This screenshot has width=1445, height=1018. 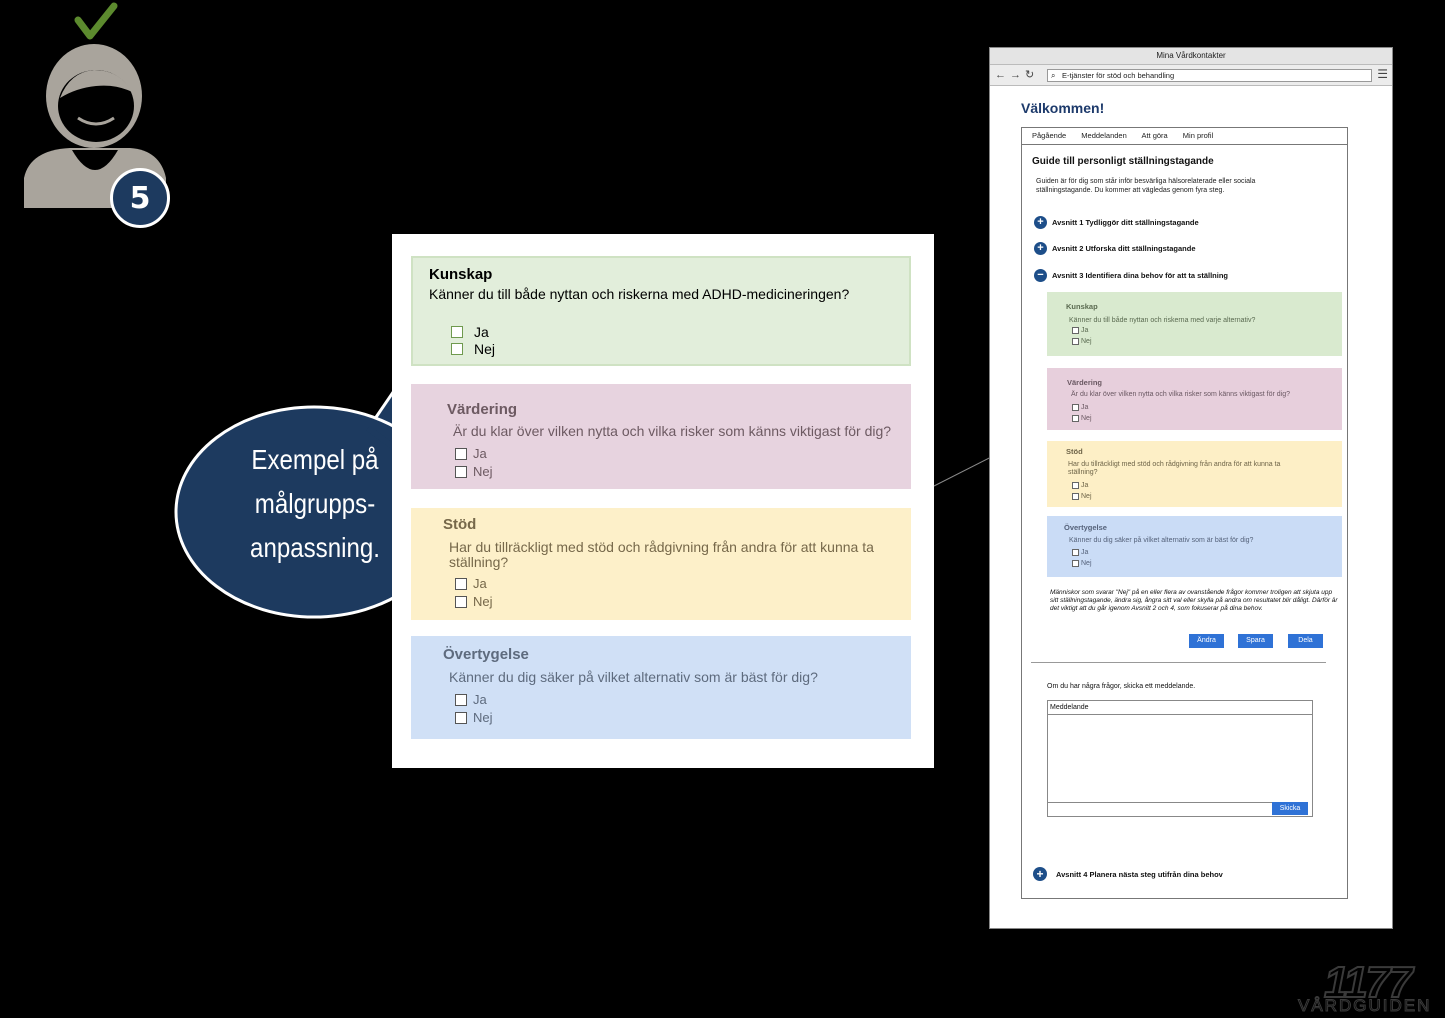 I want to click on url-field: ⌕ E-tjänster för stöd och behandling, so click(x=1209, y=75).